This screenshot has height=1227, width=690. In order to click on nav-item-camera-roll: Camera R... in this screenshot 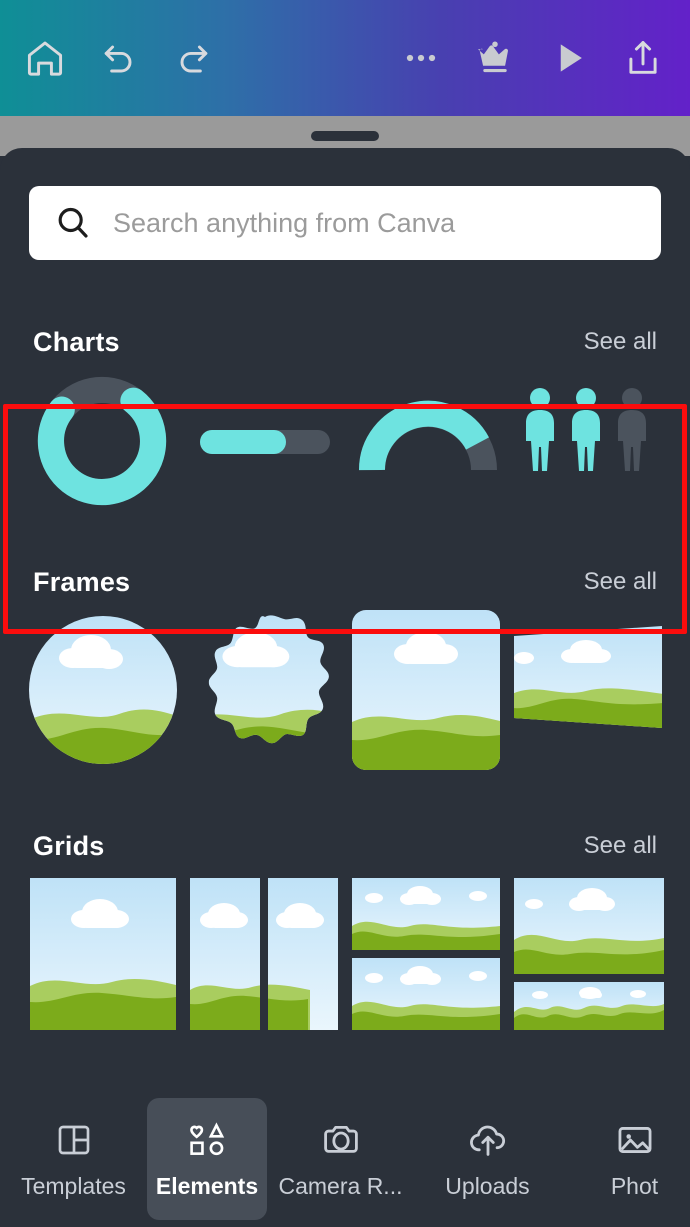, I will do `click(340, 1159)`.